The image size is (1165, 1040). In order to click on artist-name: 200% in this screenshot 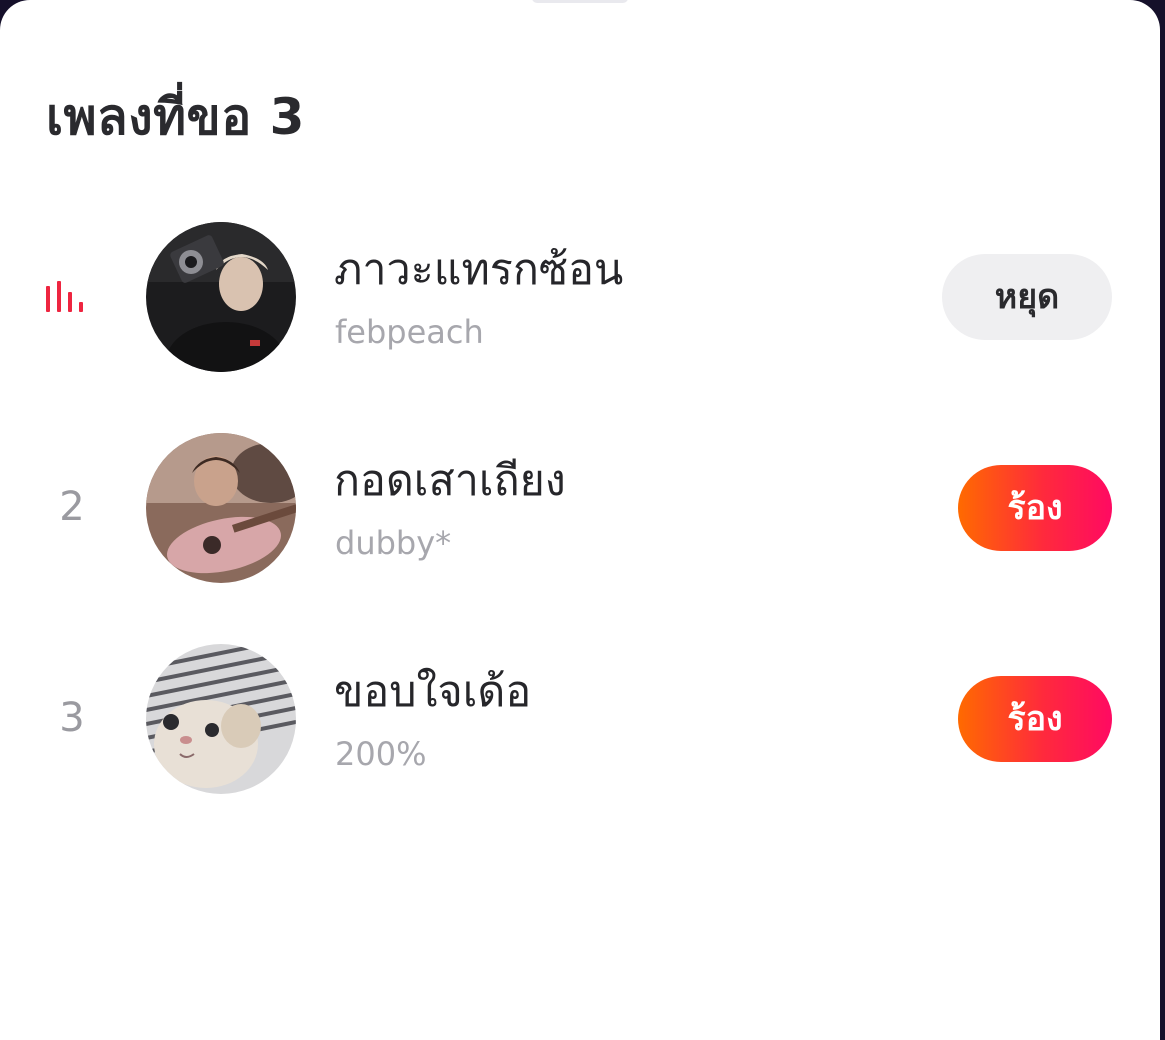, I will do `click(381, 754)`.